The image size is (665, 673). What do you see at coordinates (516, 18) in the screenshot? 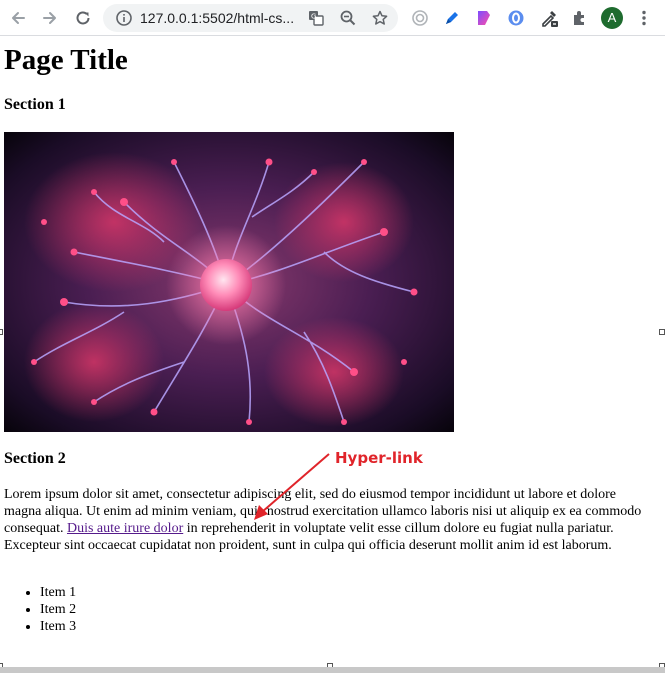
I see `extension-o-icon` at bounding box center [516, 18].